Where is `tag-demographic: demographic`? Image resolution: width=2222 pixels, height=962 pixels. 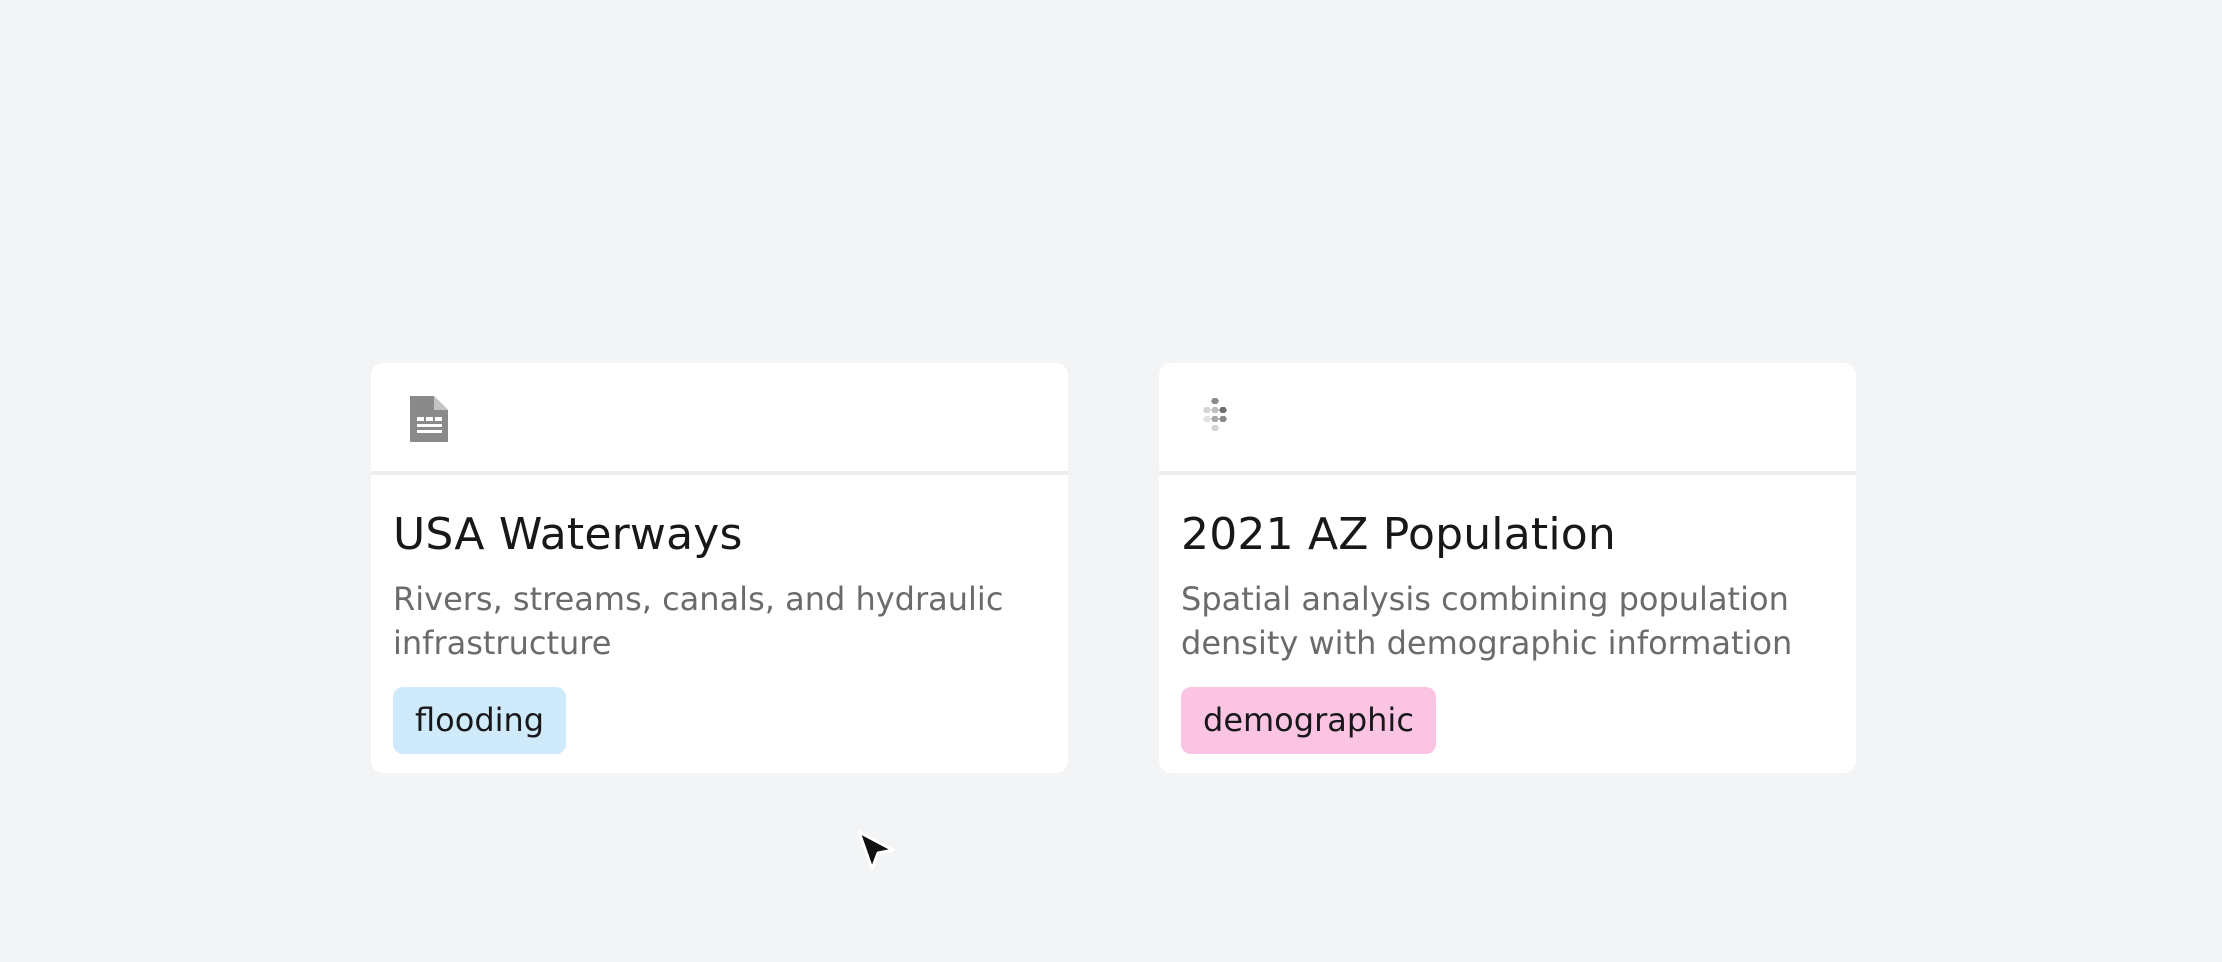
tag-demographic: demographic is located at coordinates (1308, 720).